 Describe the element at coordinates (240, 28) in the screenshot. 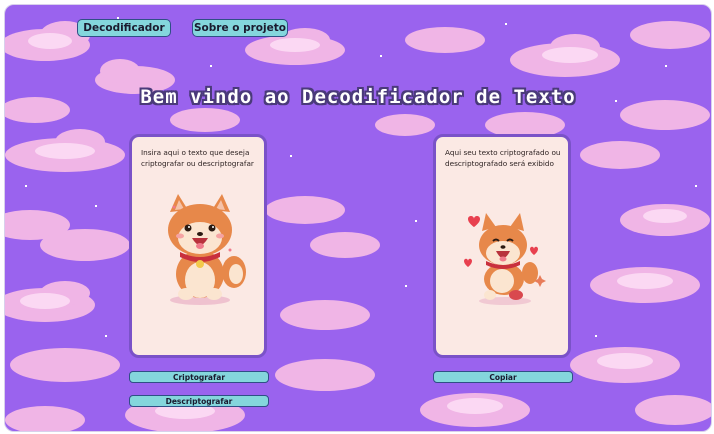

I see `nav-about-button: Sobre o projeto` at that location.